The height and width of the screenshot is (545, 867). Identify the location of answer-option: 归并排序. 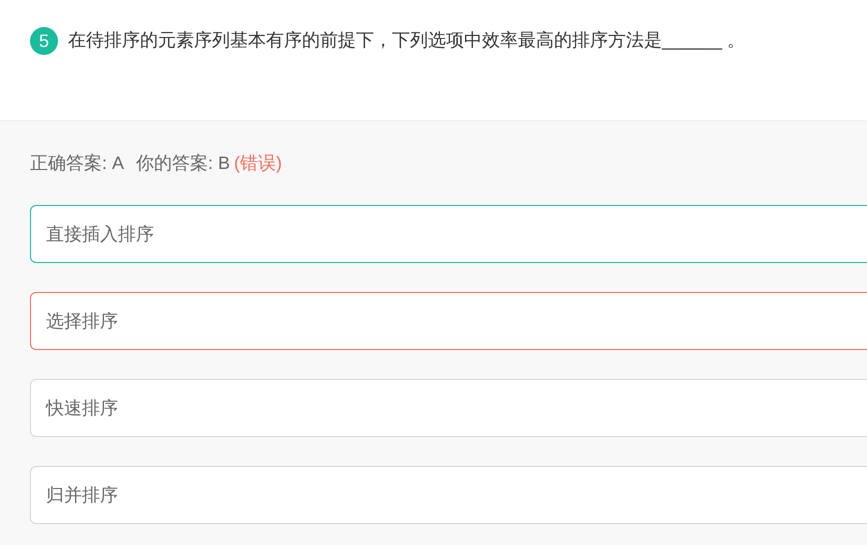
(448, 495).